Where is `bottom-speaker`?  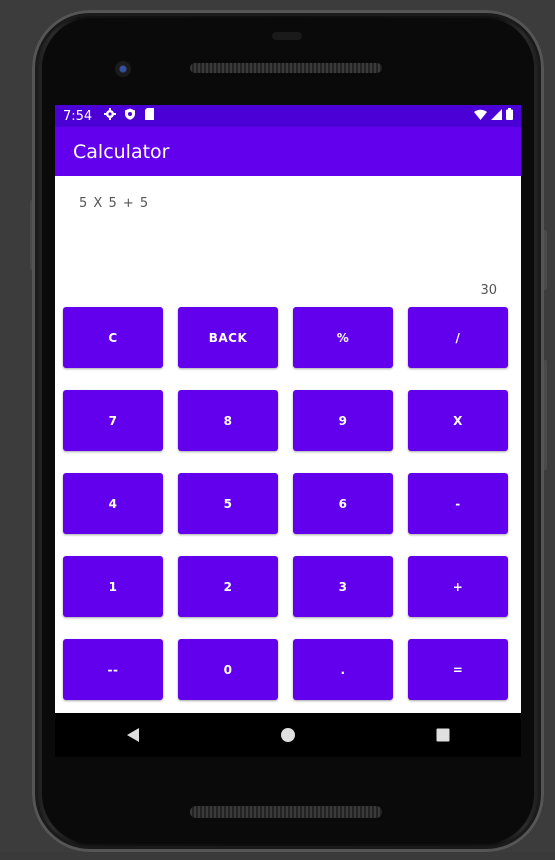 bottom-speaker is located at coordinates (286, 812).